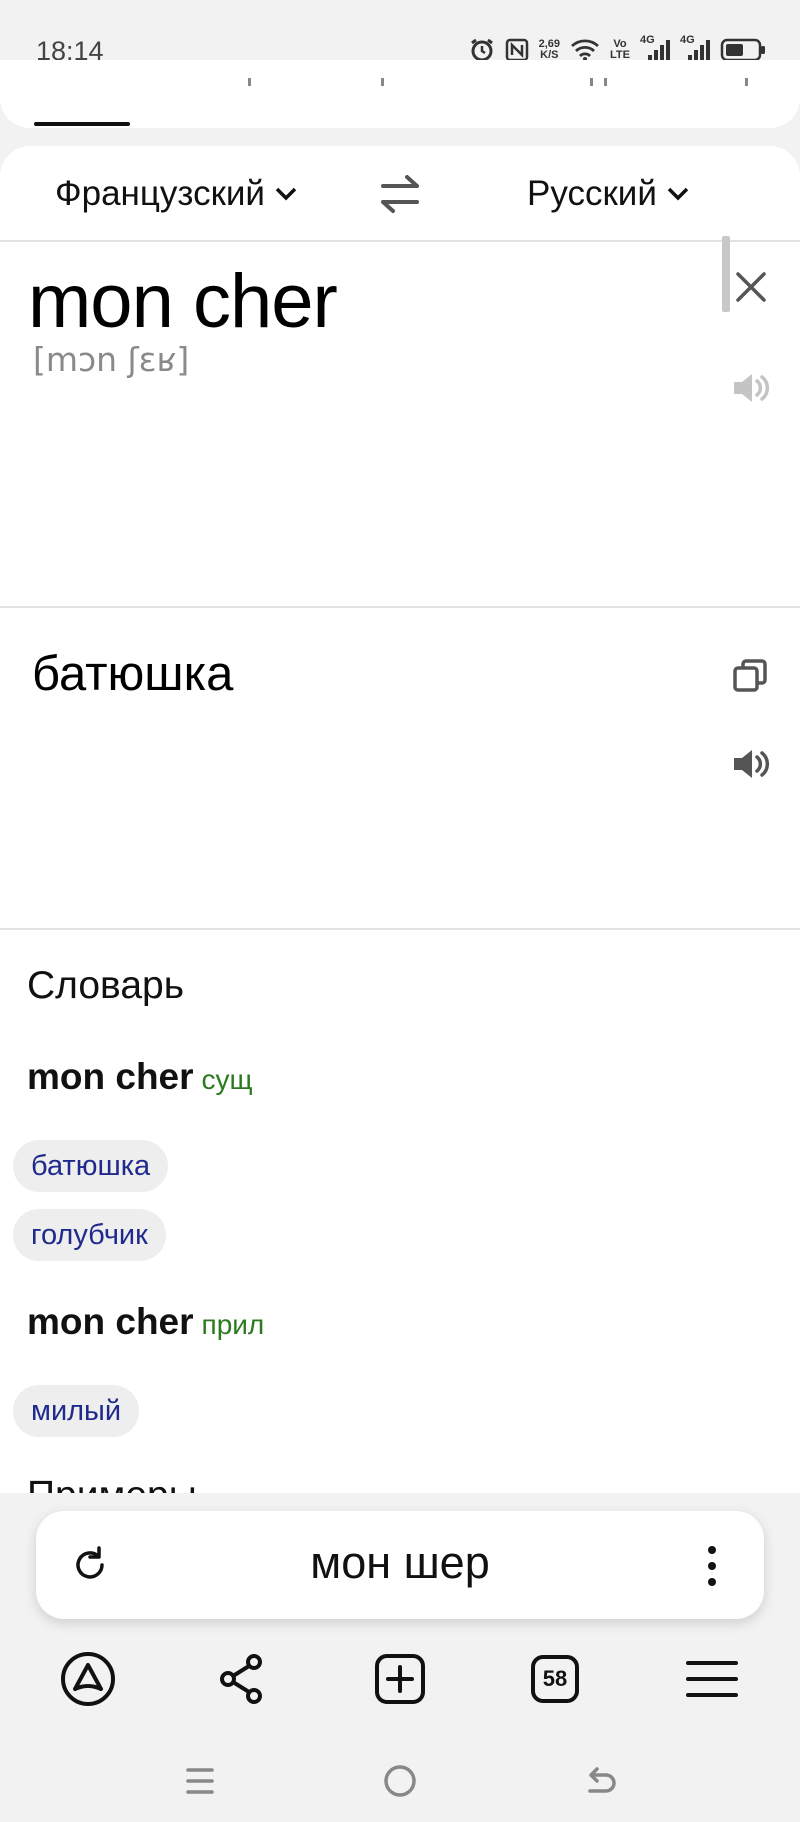 This screenshot has width=800, height=1822. I want to click on address-bar: мон шер, so click(400, 1565).